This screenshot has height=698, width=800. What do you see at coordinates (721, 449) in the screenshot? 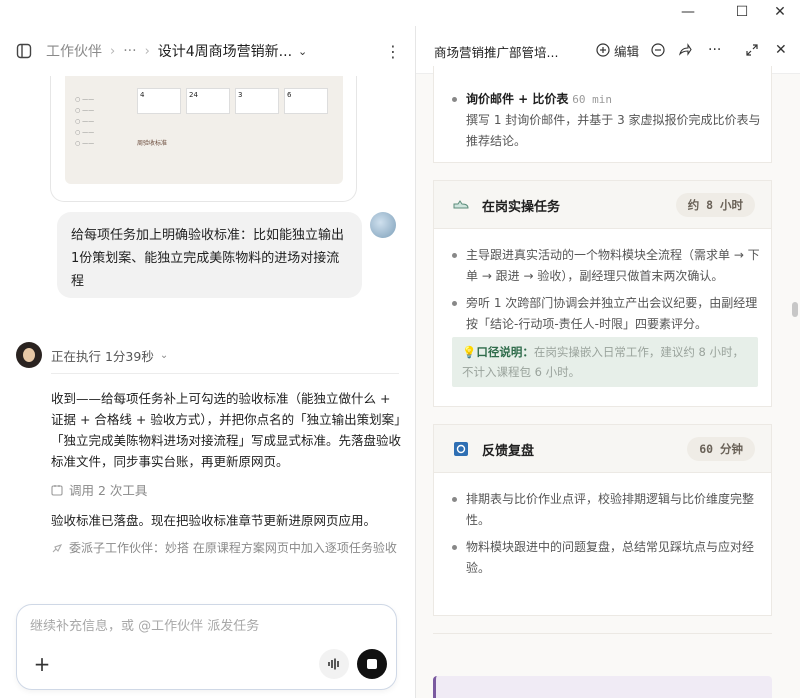
I see `duration-badge: 60 分钟` at bounding box center [721, 449].